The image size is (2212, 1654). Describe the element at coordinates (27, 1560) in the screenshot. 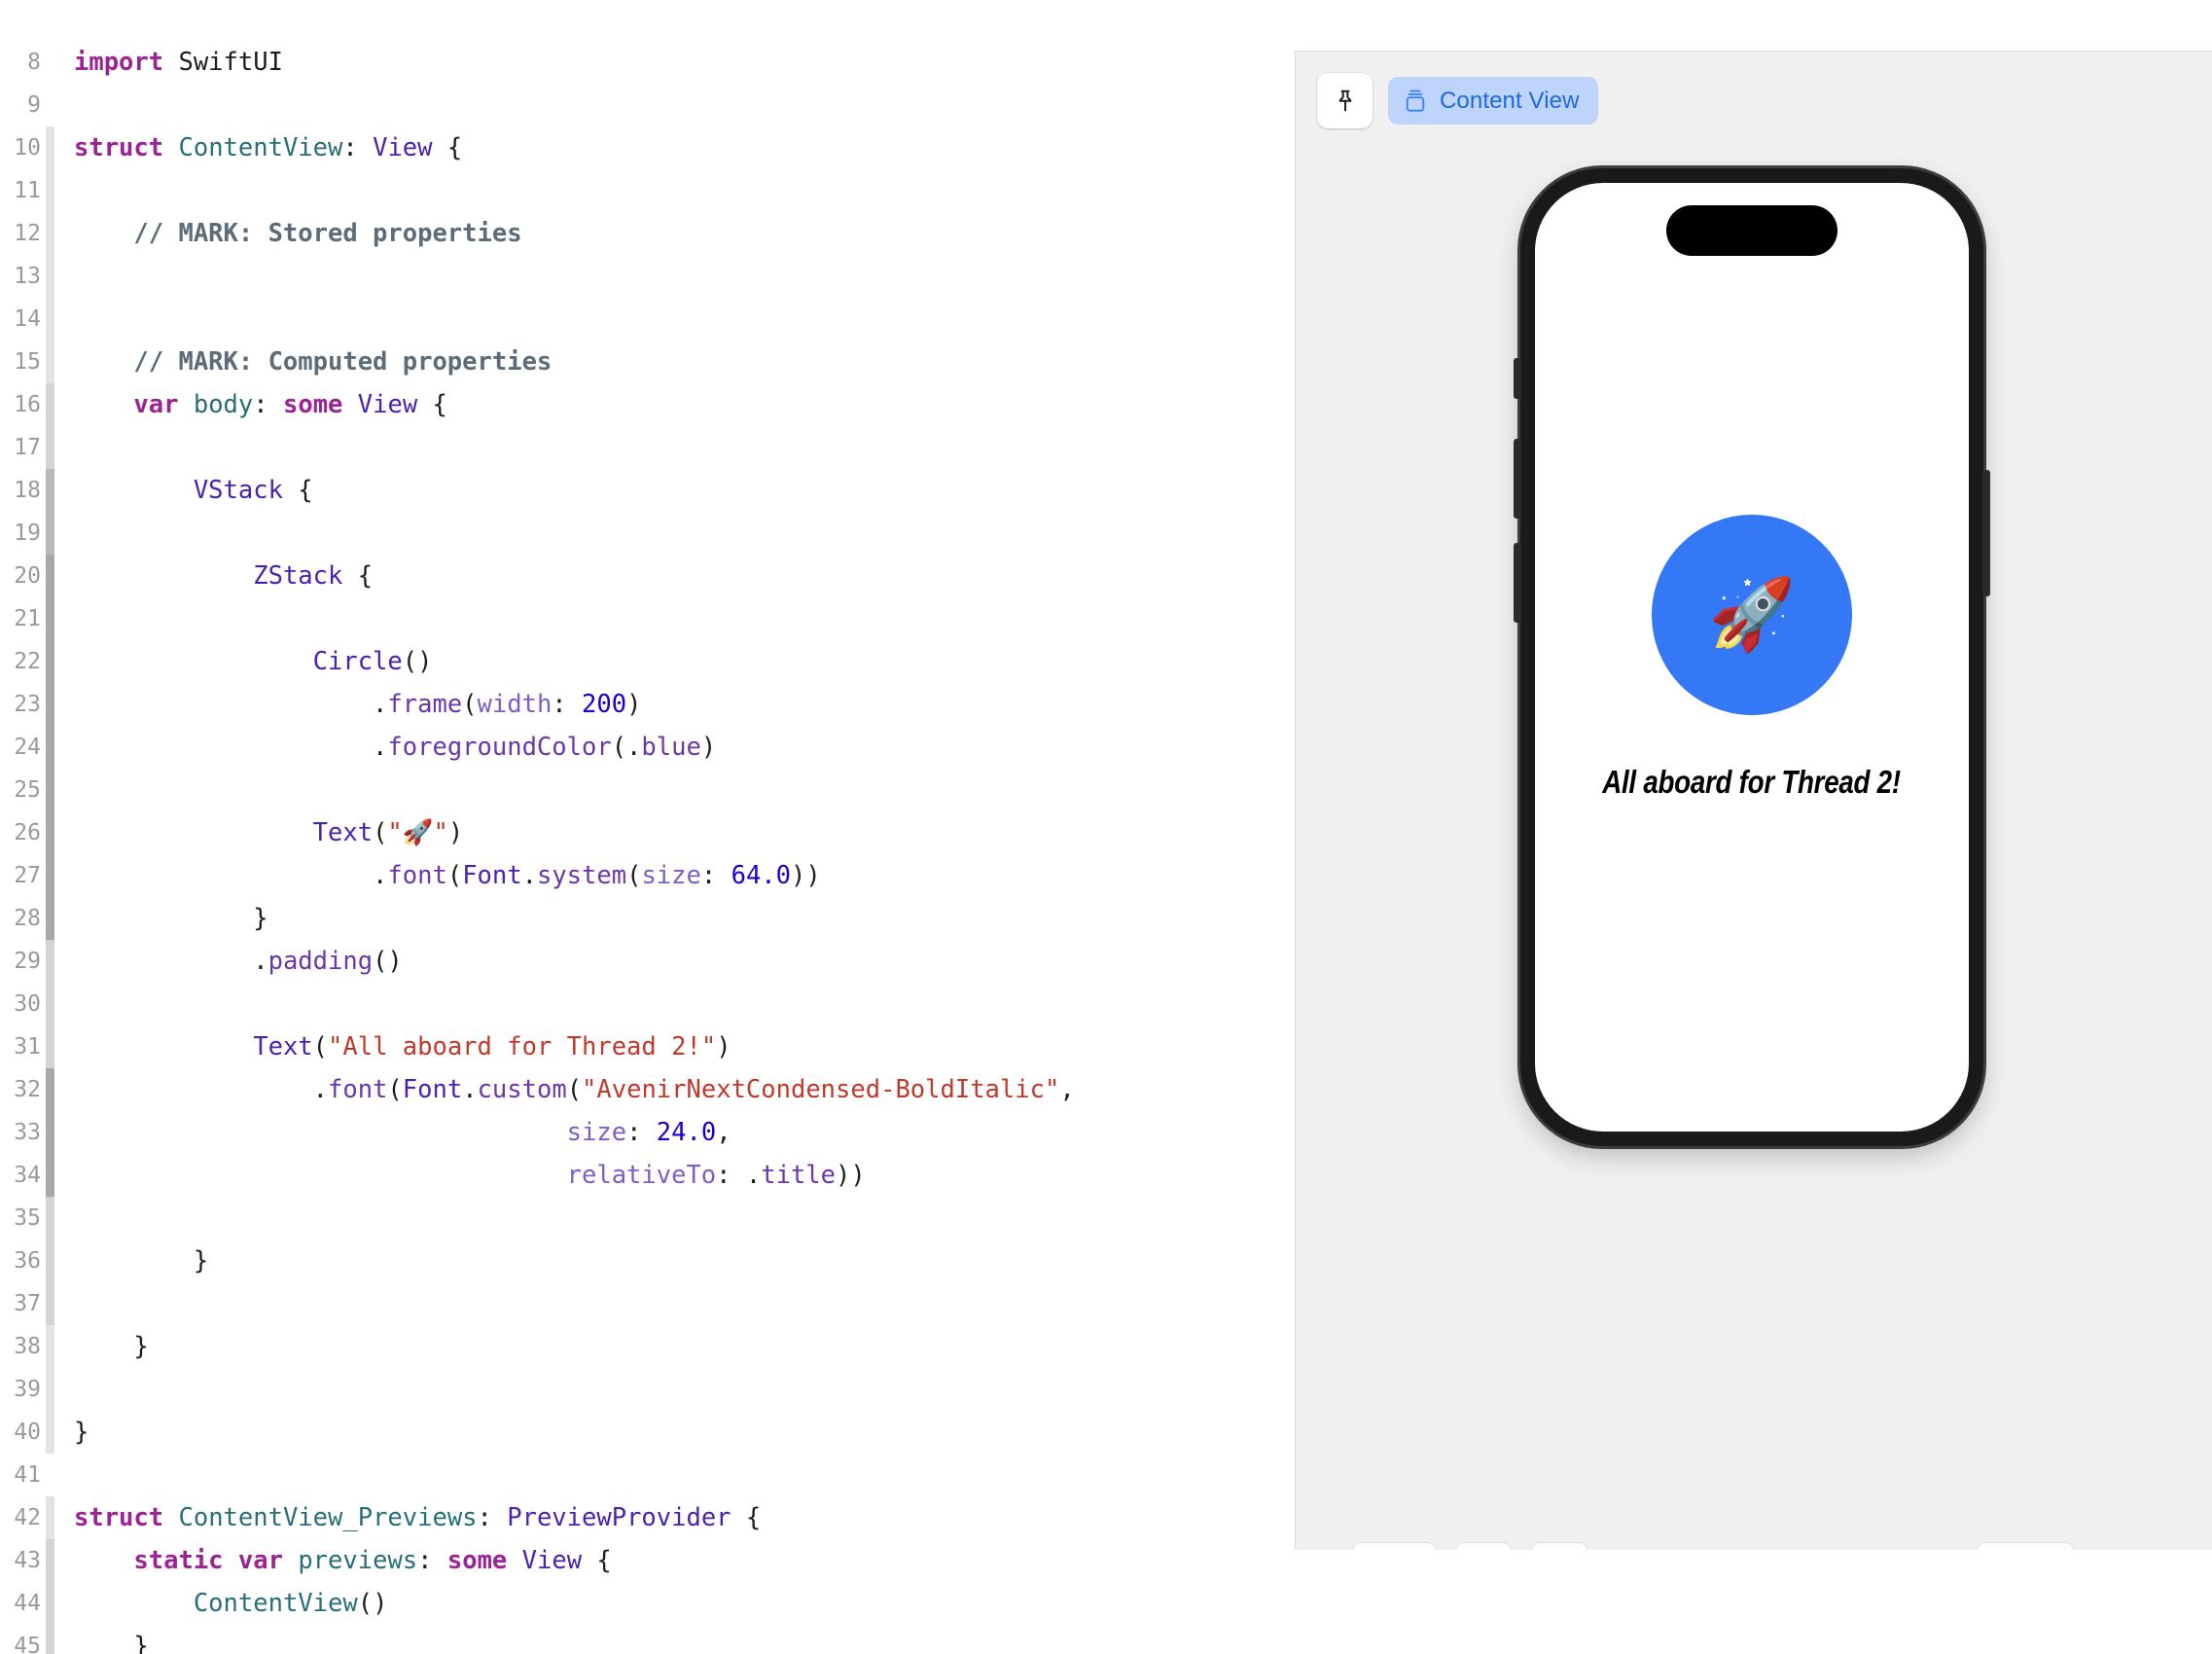

I see `line-number: 43` at that location.